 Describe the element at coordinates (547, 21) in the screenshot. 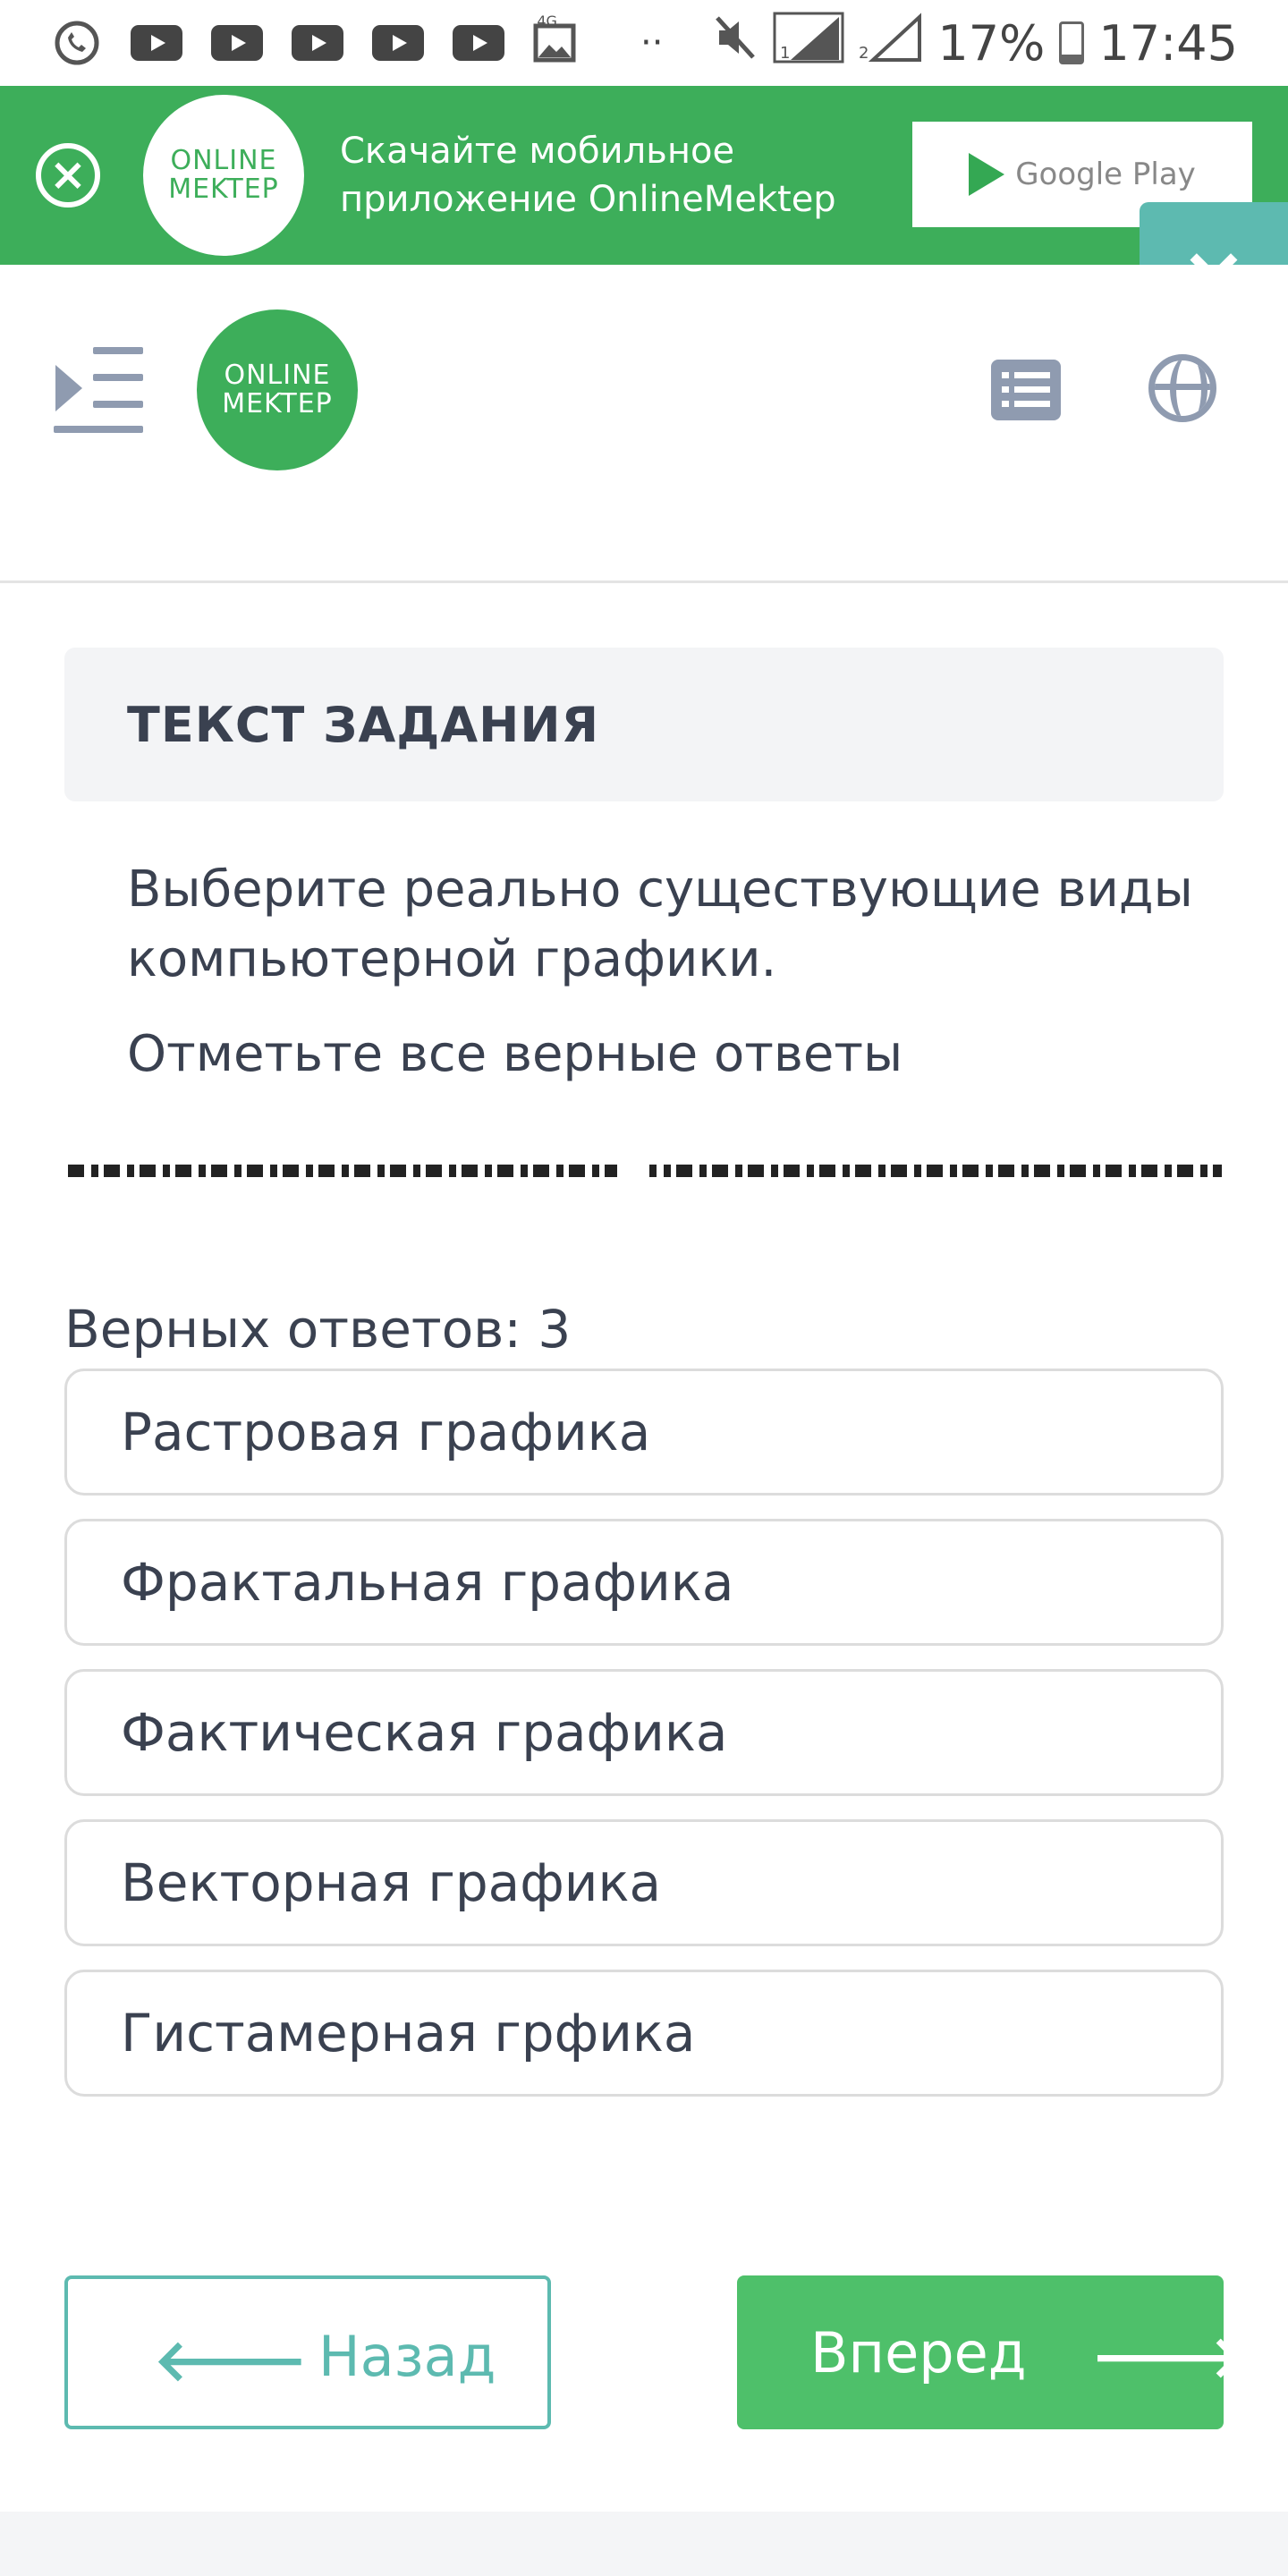

I see `network-type-label: 4G` at that location.